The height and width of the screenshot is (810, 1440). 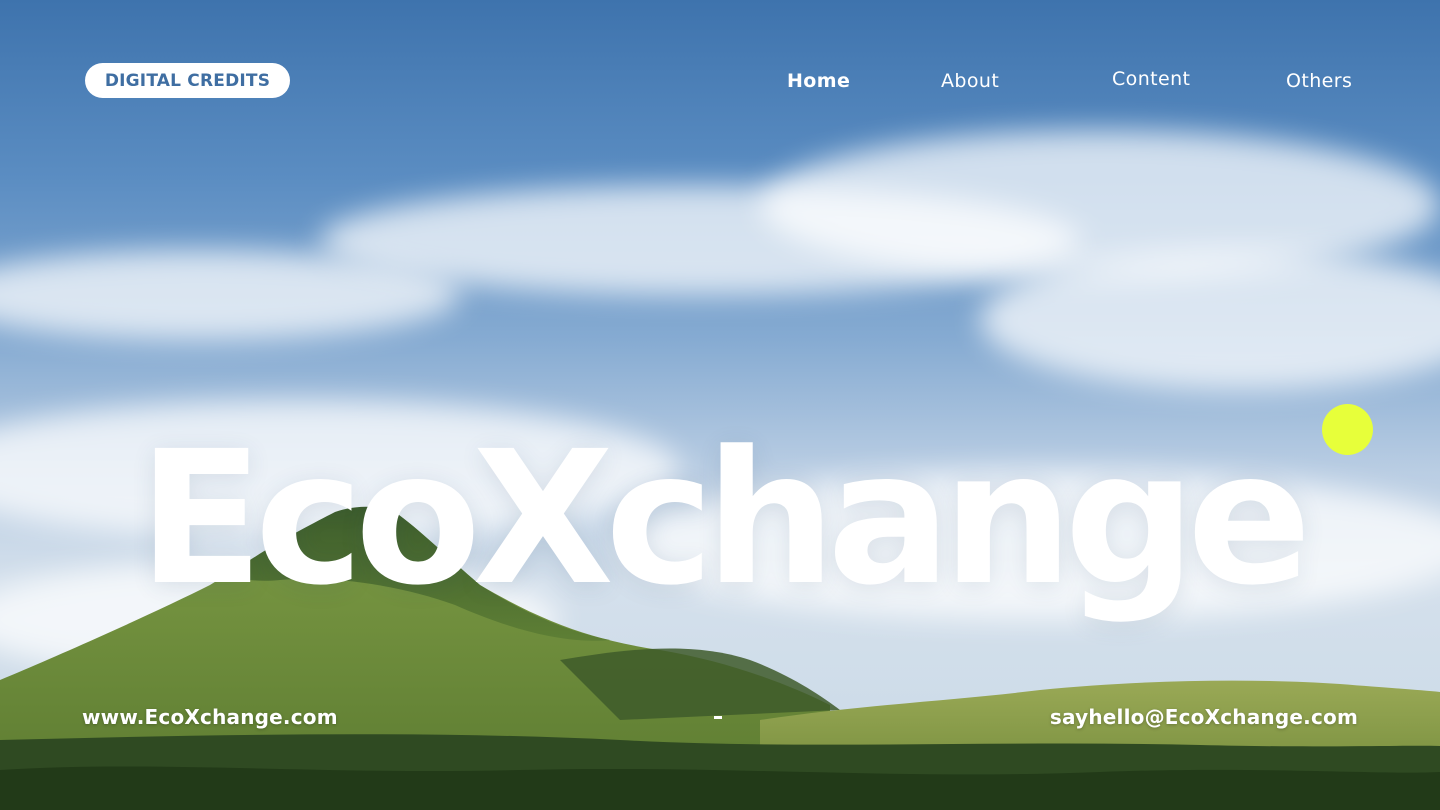 What do you see at coordinates (718, 717) in the screenshot?
I see `separator-dash` at bounding box center [718, 717].